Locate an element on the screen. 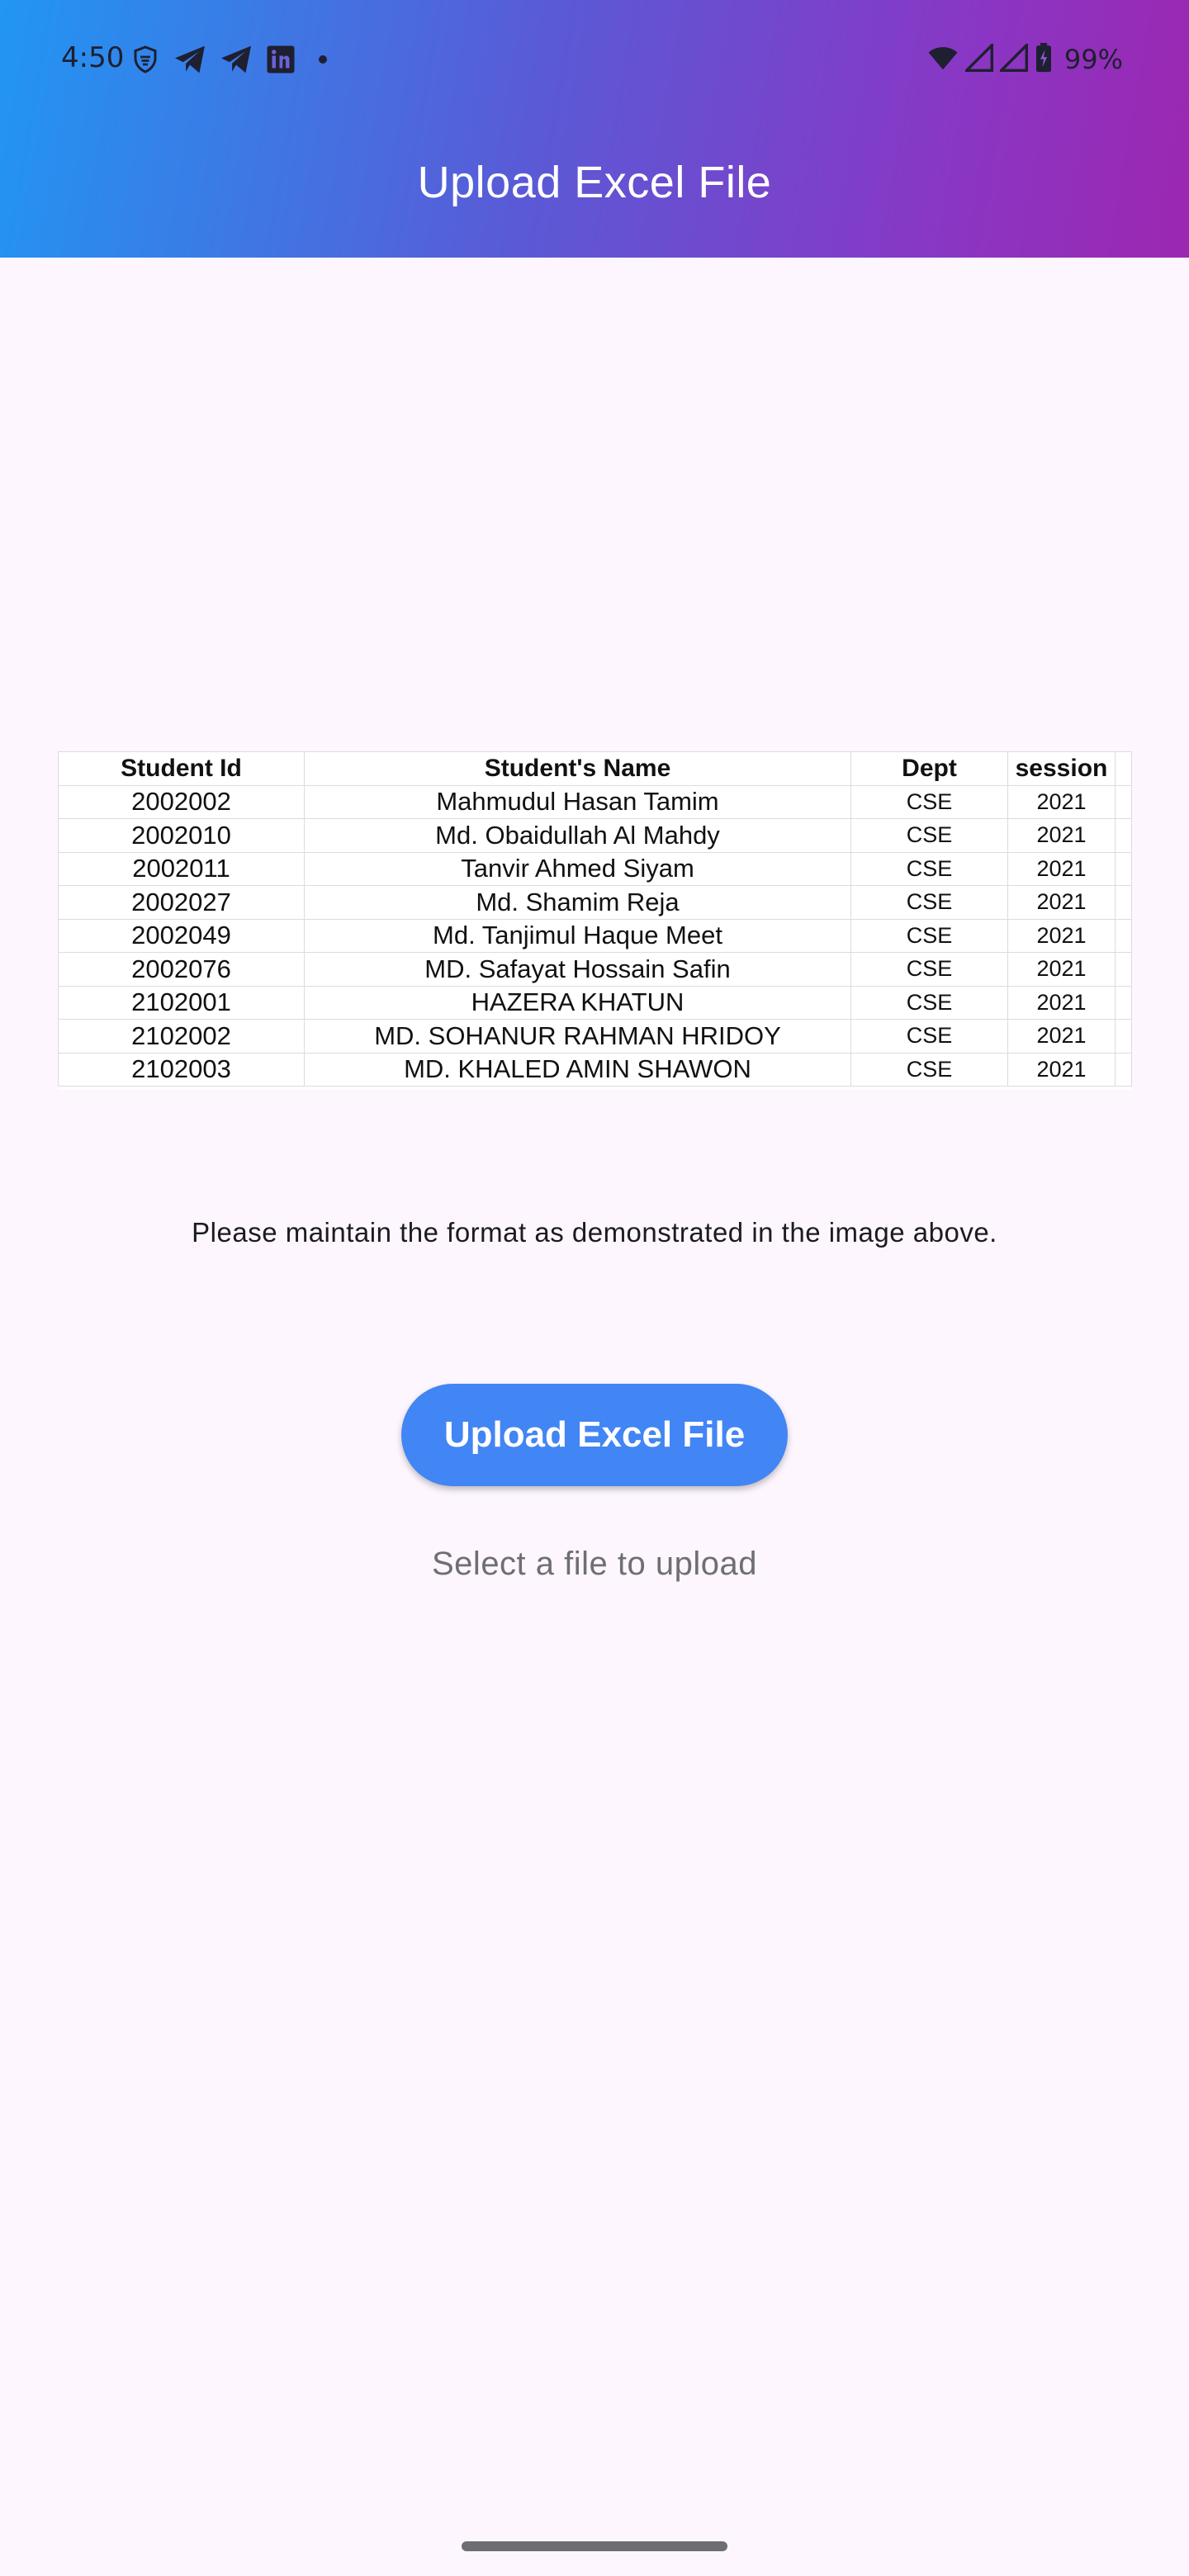 This screenshot has width=1189, height=2576. header-empty is located at coordinates (1123, 768).